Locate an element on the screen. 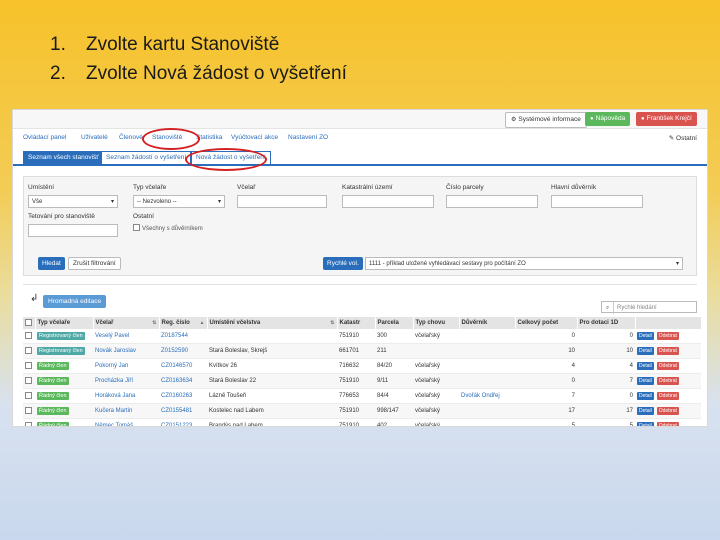  cell-reg: CZ0163634 is located at coordinates (183, 381).